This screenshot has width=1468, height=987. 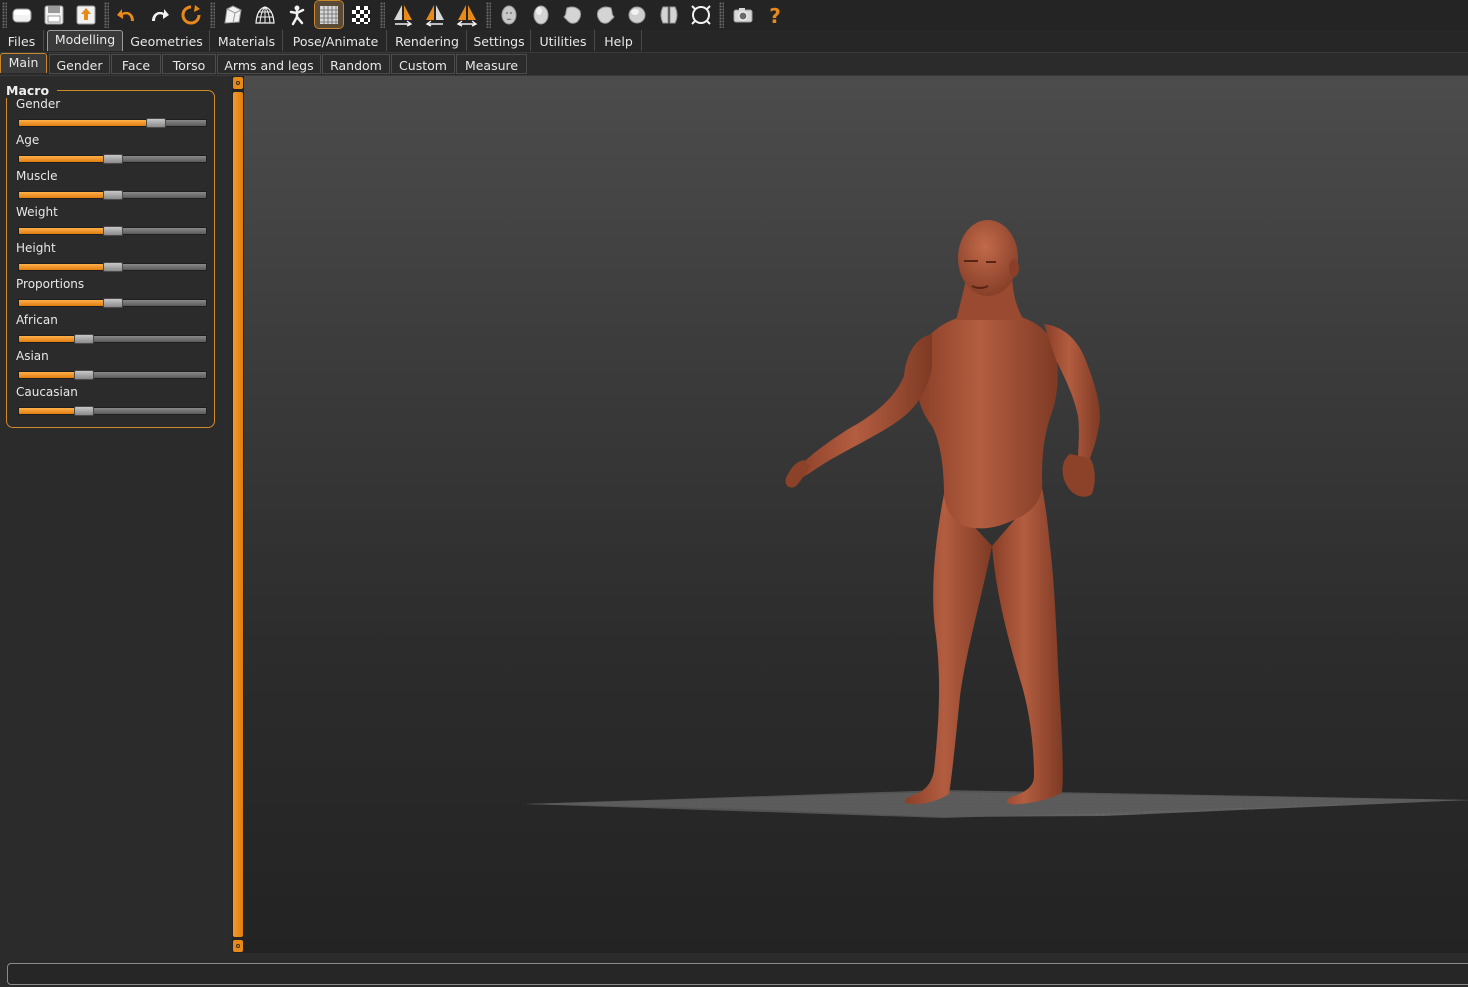 I want to click on menu-tab-geometries: Geometries, so click(x=167, y=40).